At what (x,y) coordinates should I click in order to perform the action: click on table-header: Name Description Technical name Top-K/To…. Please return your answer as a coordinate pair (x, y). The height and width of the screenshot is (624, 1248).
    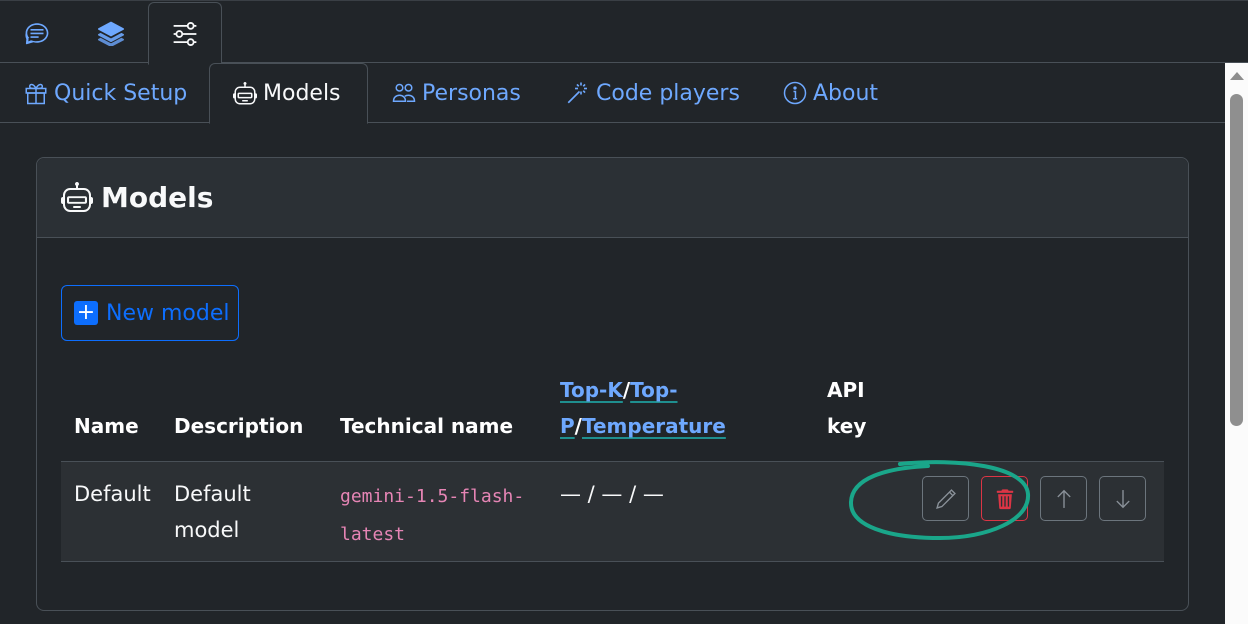
    Looking at the image, I should click on (612, 415).